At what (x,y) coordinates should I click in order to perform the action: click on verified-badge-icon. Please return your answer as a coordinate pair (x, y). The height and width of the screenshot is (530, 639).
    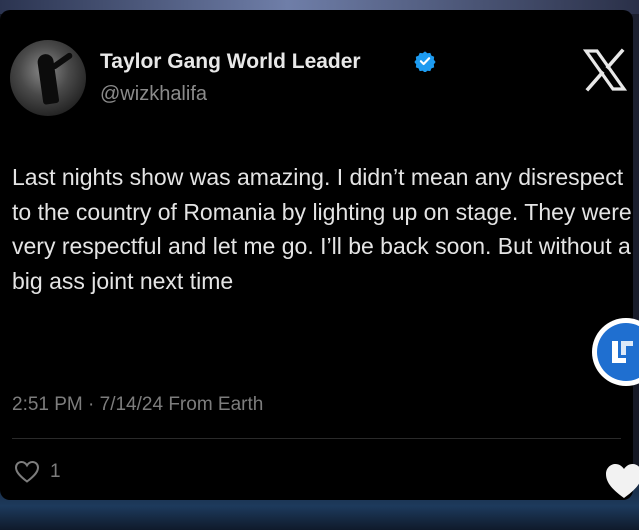
    Looking at the image, I should click on (425, 61).